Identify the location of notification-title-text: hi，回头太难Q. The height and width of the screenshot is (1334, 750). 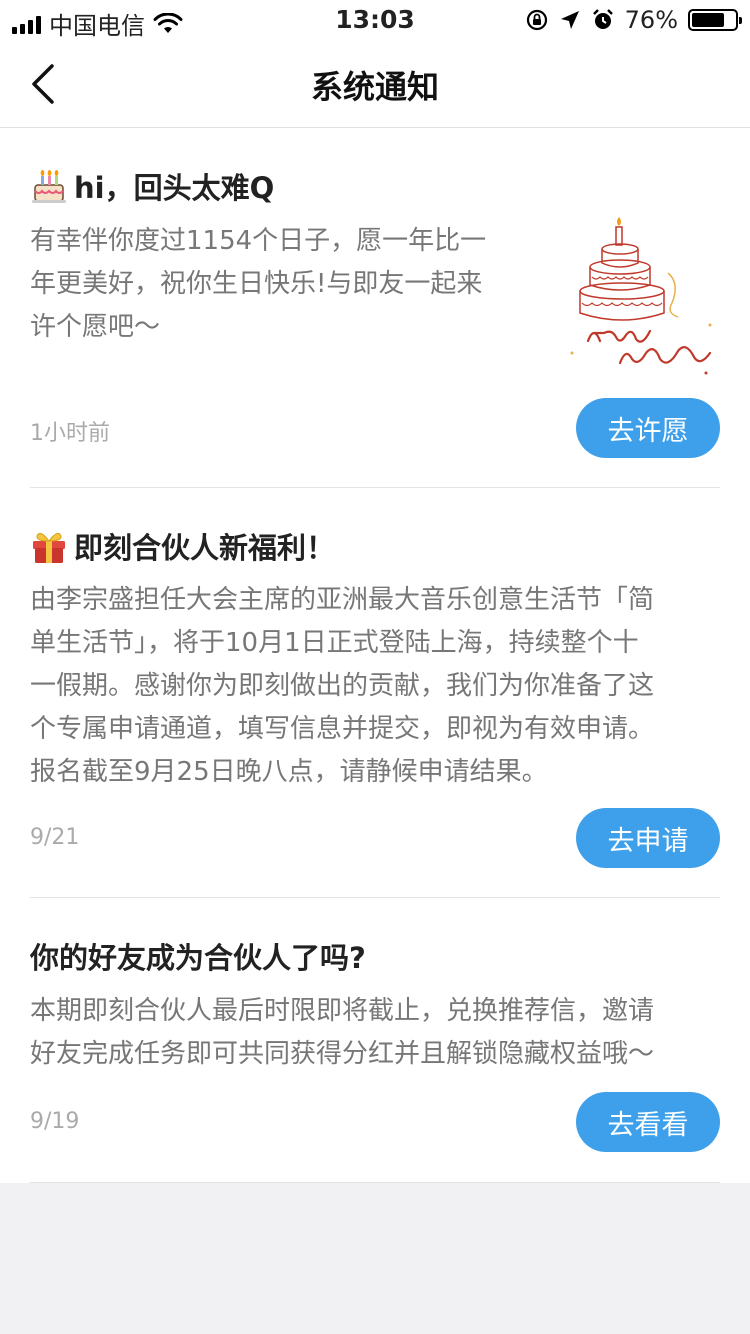
(174, 188).